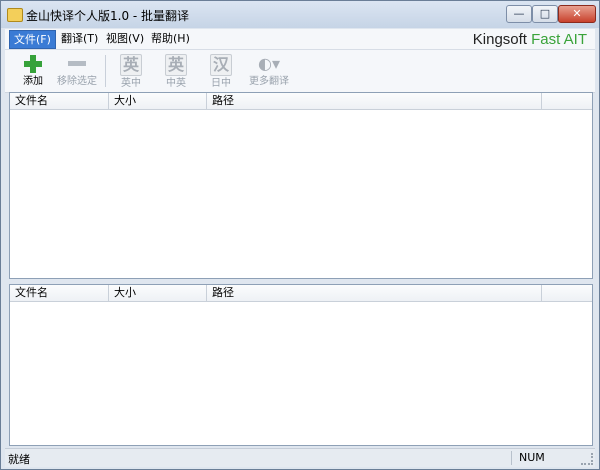 This screenshot has width=600, height=470. I want to click on remove-selected-button: 移除选定, so click(77, 71).